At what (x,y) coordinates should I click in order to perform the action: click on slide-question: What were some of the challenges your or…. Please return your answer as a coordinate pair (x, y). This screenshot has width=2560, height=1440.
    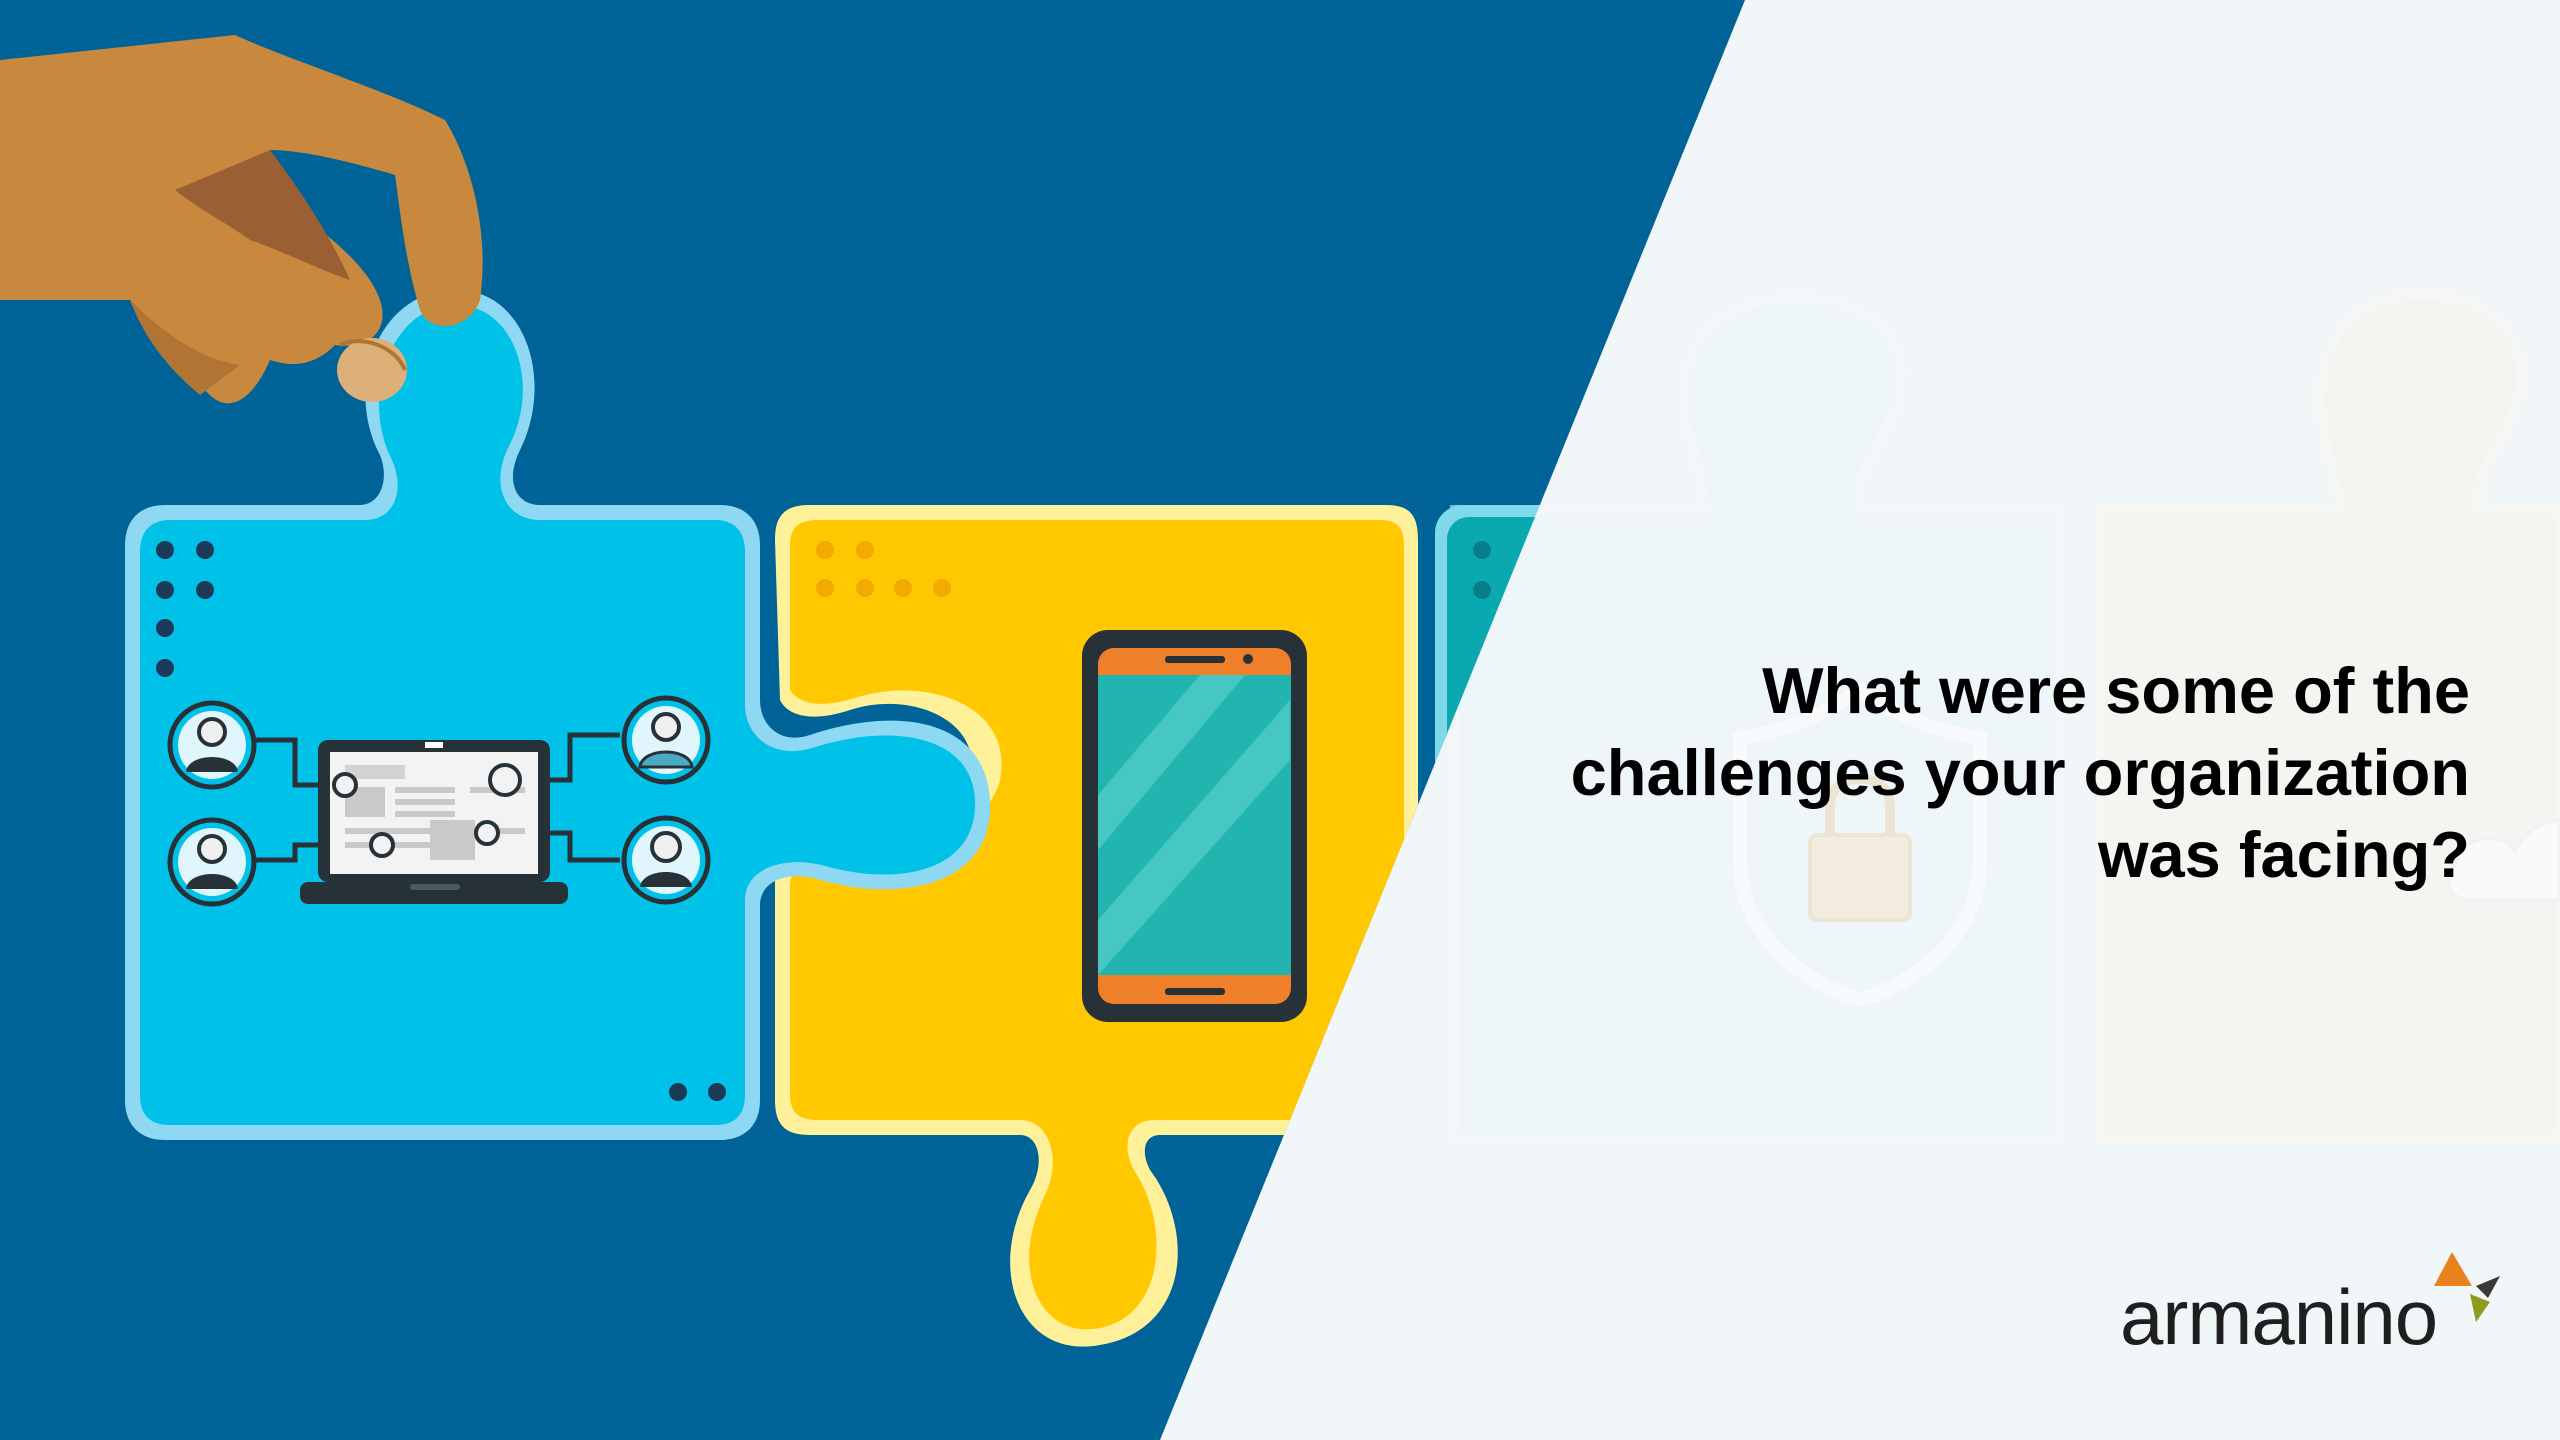
    Looking at the image, I should click on (2020, 772).